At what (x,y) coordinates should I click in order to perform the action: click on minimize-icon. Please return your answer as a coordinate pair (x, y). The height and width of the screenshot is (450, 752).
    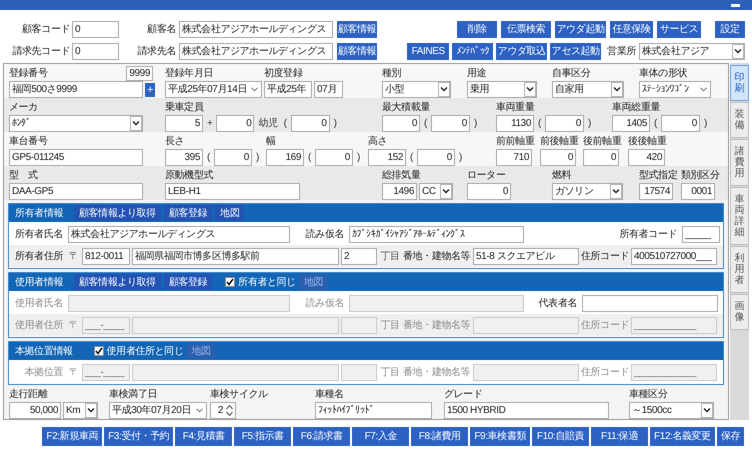
    Looking at the image, I should click on (735, 5).